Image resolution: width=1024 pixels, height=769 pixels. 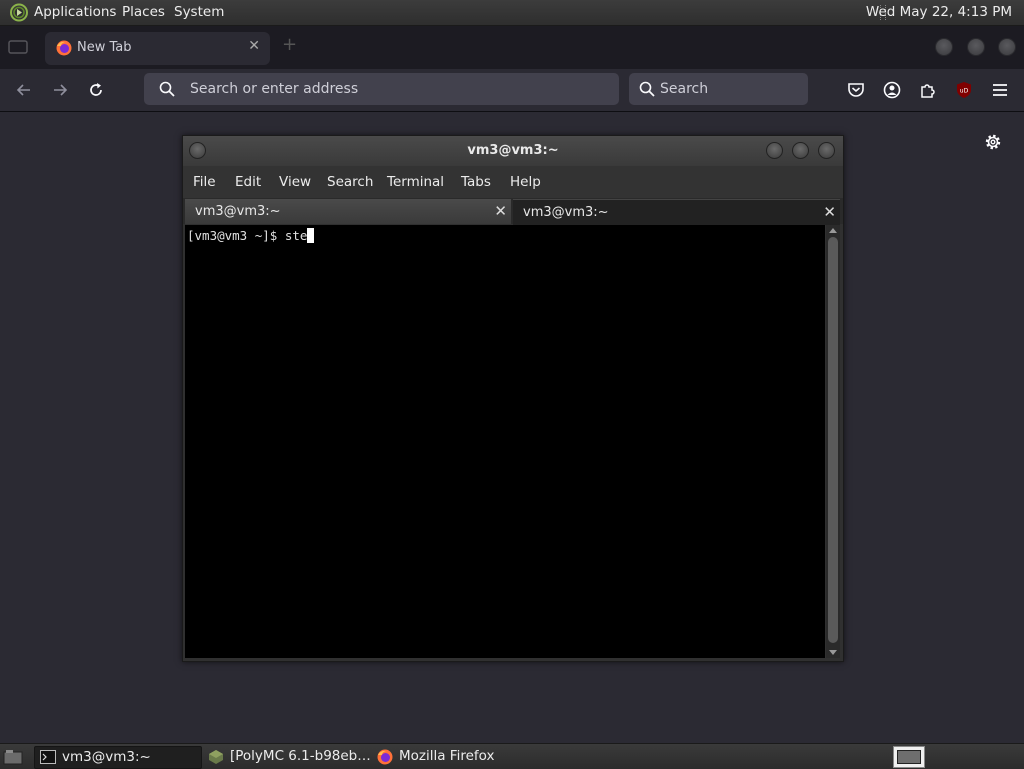 I want to click on taskbar-item-label: Mozilla Firefox, so click(x=447, y=756).